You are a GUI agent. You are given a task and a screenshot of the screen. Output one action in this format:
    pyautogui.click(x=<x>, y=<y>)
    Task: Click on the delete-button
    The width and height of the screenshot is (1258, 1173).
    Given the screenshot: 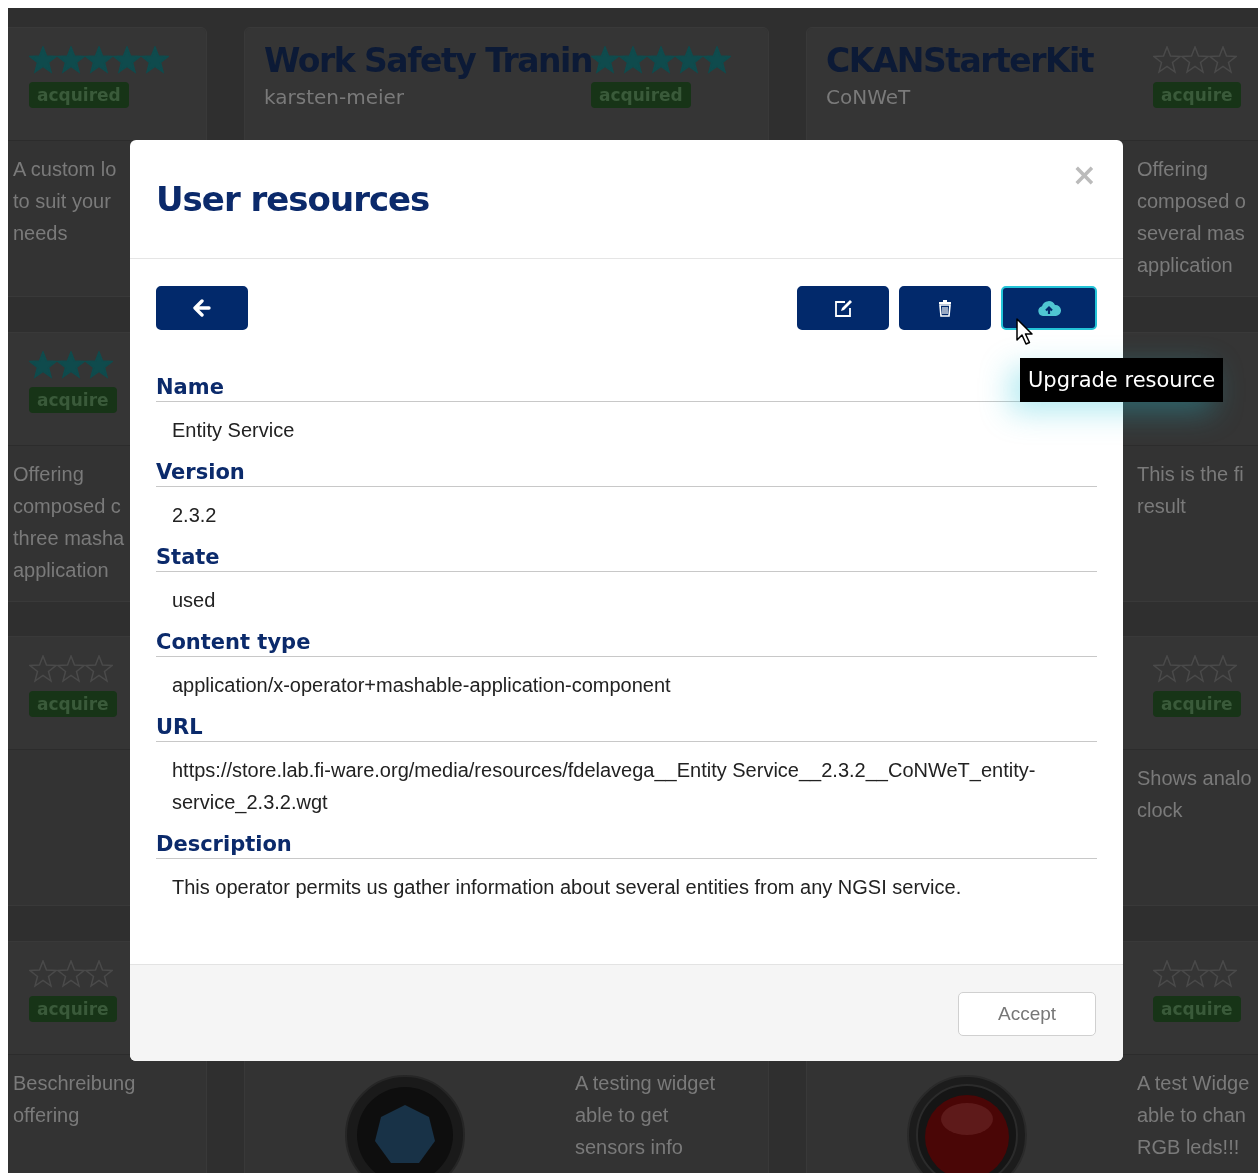 What is the action you would take?
    pyautogui.click(x=945, y=308)
    